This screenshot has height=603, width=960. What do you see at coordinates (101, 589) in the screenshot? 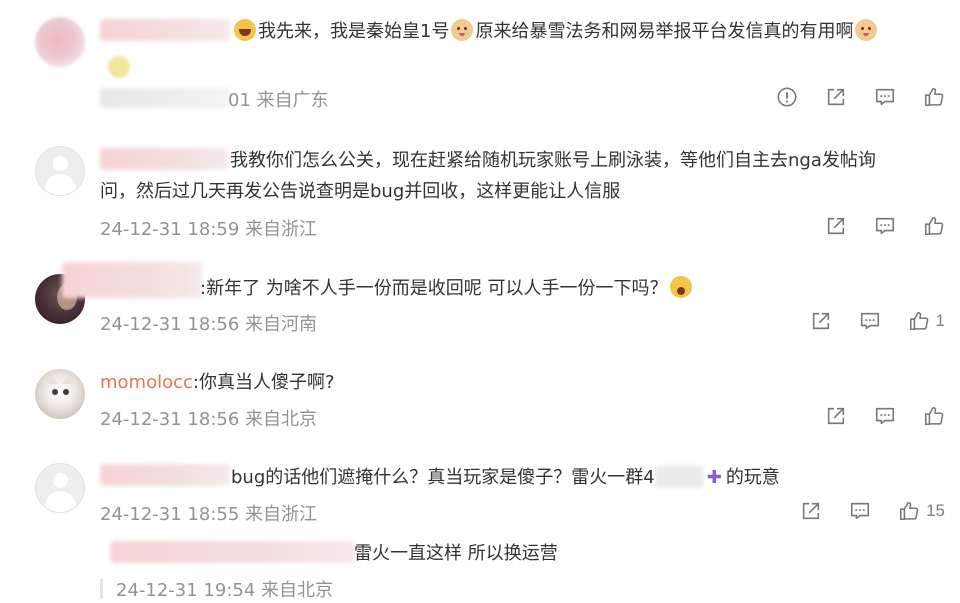
I see `reply-indicator` at bounding box center [101, 589].